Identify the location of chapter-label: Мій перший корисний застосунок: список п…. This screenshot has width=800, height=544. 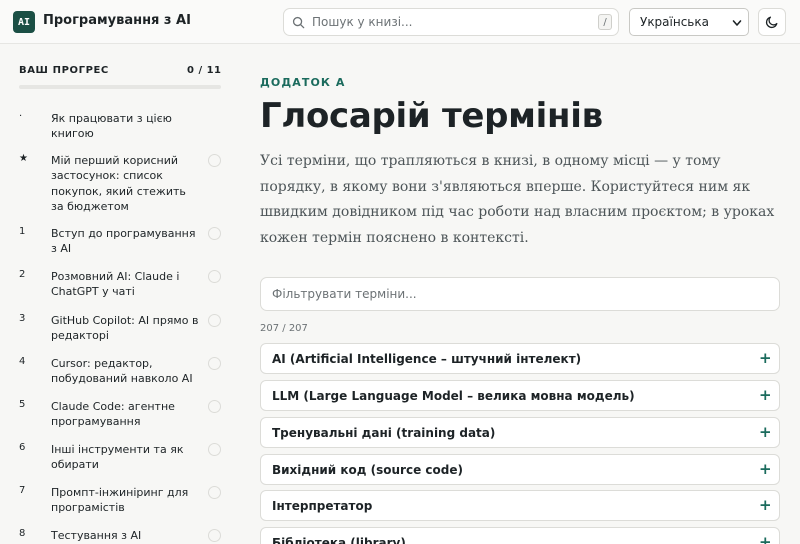
(118, 184).